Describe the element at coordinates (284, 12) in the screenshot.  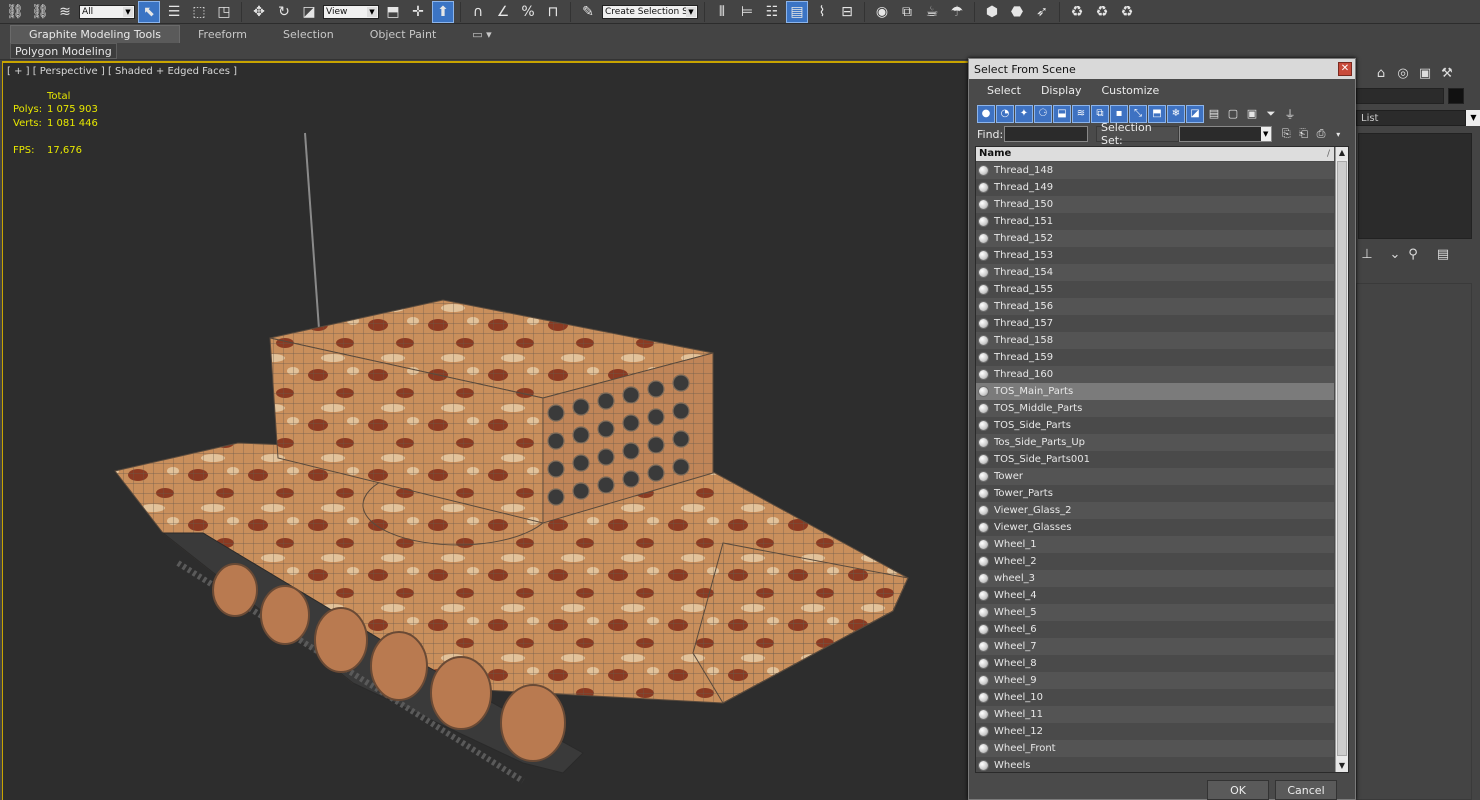
I see `rotate-icon: ↻` at that location.